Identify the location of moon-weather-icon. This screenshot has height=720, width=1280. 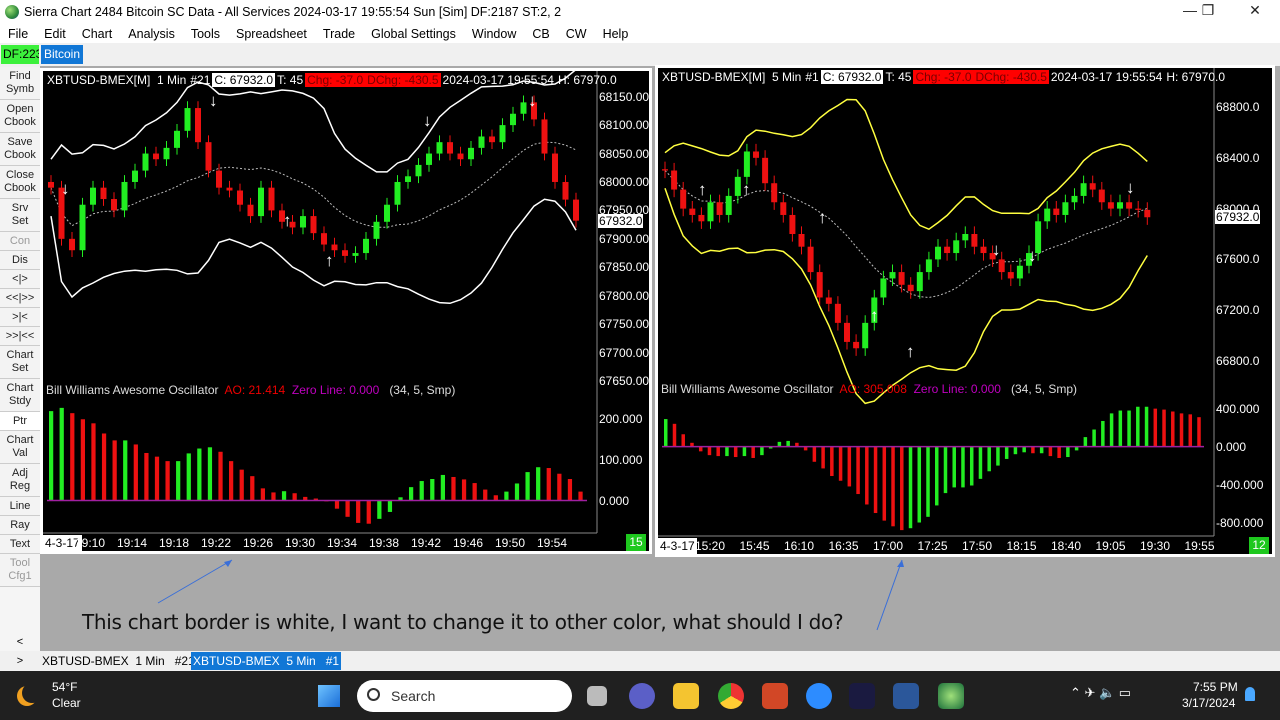
(32, 693).